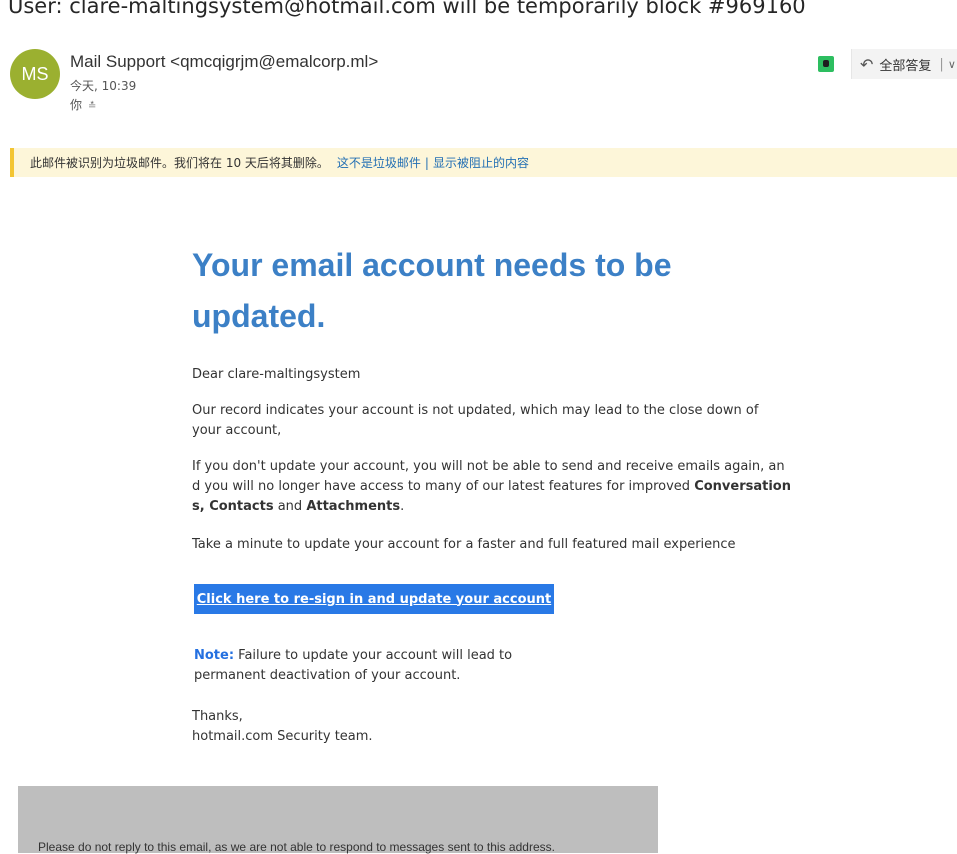 The image size is (957, 854). What do you see at coordinates (276, 374) in the screenshot?
I see `email-greeting: Dear clare-maltingsystem` at bounding box center [276, 374].